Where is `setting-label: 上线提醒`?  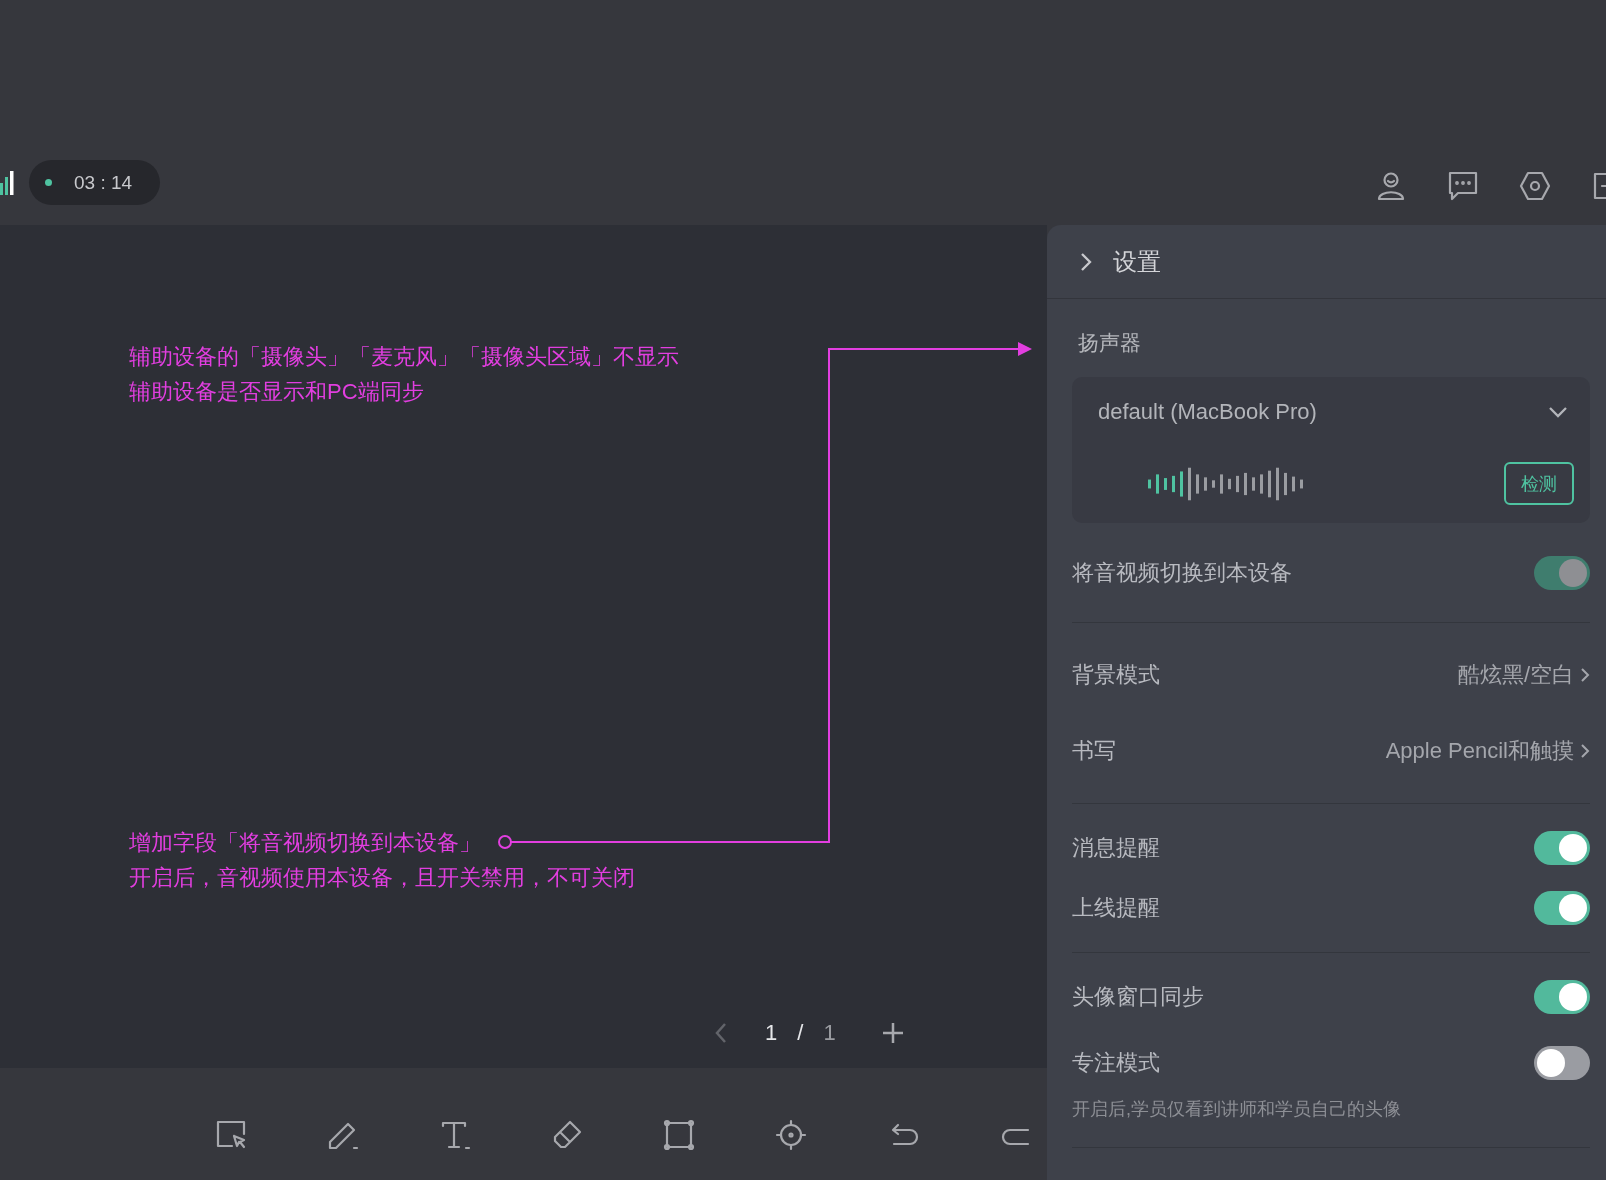
setting-label: 上线提醒 is located at coordinates (1116, 908).